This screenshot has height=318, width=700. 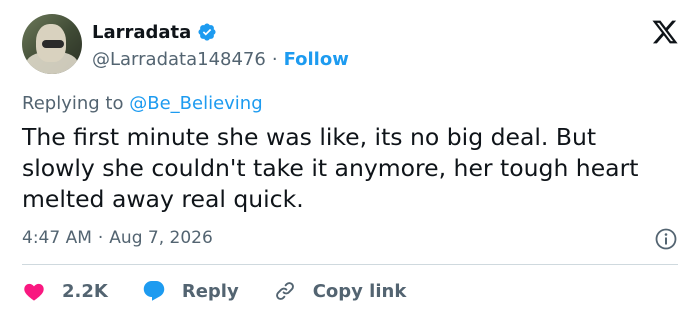 What do you see at coordinates (666, 239) in the screenshot?
I see `info-icon` at bounding box center [666, 239].